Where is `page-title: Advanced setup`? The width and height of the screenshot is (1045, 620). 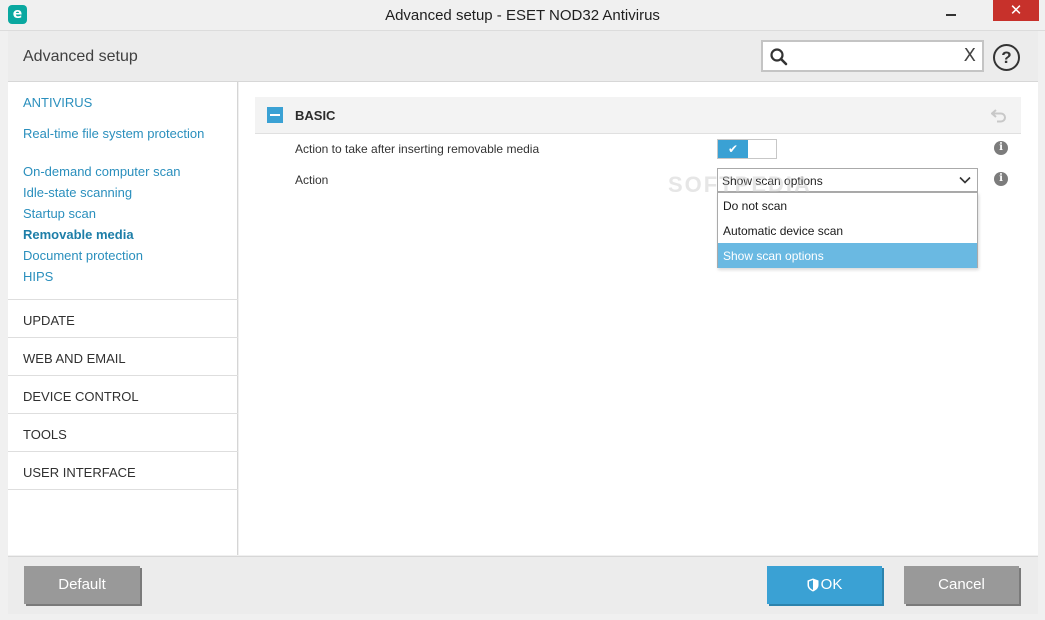
page-title: Advanced setup is located at coordinates (80, 56).